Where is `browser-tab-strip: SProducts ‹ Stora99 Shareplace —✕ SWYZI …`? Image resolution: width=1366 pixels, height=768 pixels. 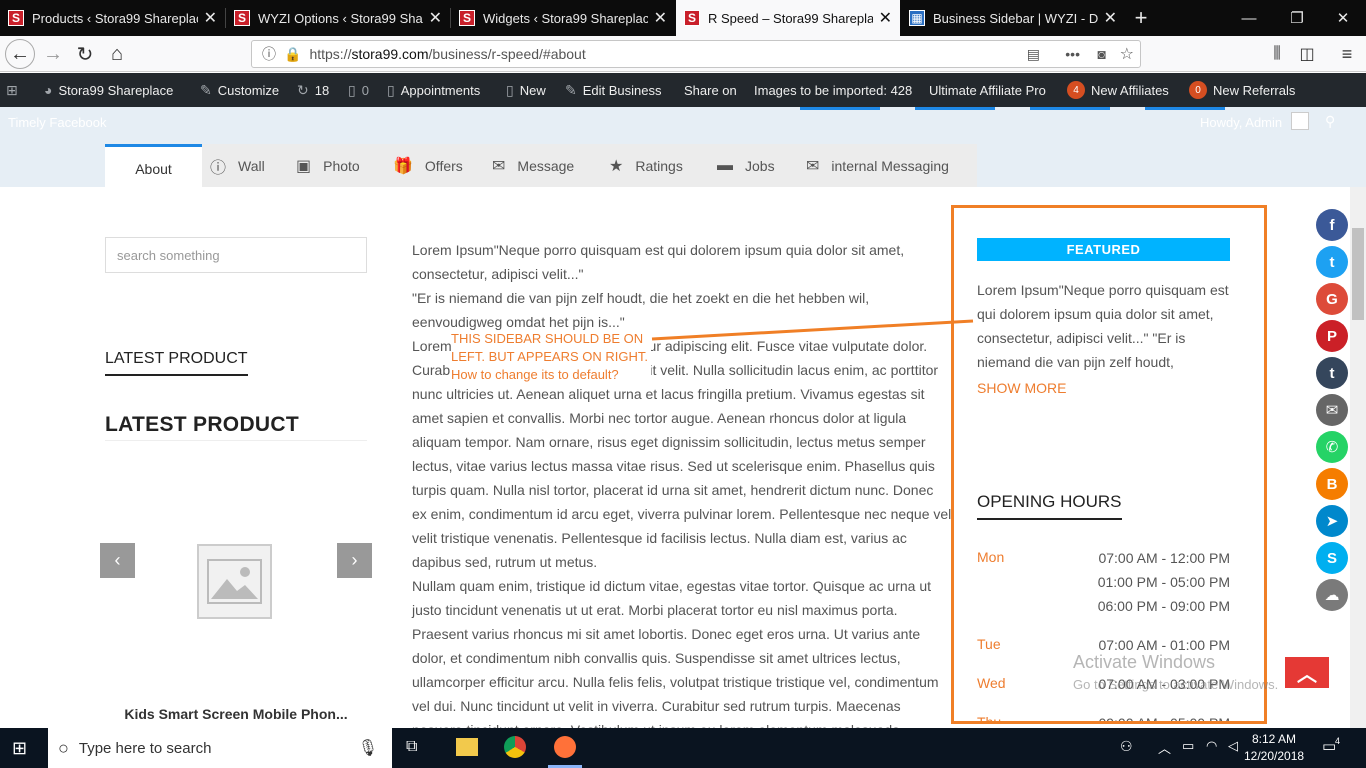 browser-tab-strip: SProducts ‹ Stora99 Shareplace —✕ SWYZI … is located at coordinates (683, 18).